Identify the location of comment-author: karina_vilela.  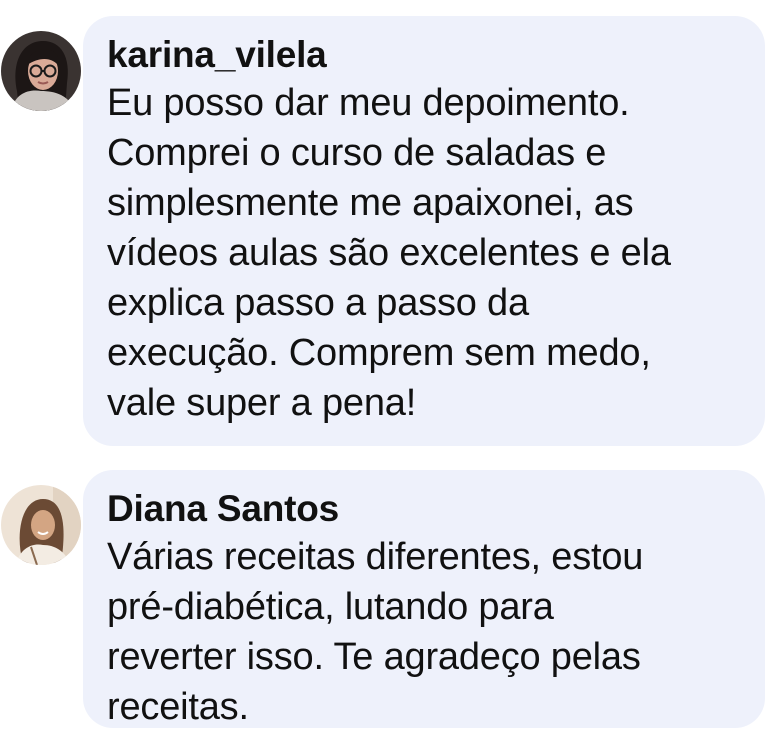
(424, 55).